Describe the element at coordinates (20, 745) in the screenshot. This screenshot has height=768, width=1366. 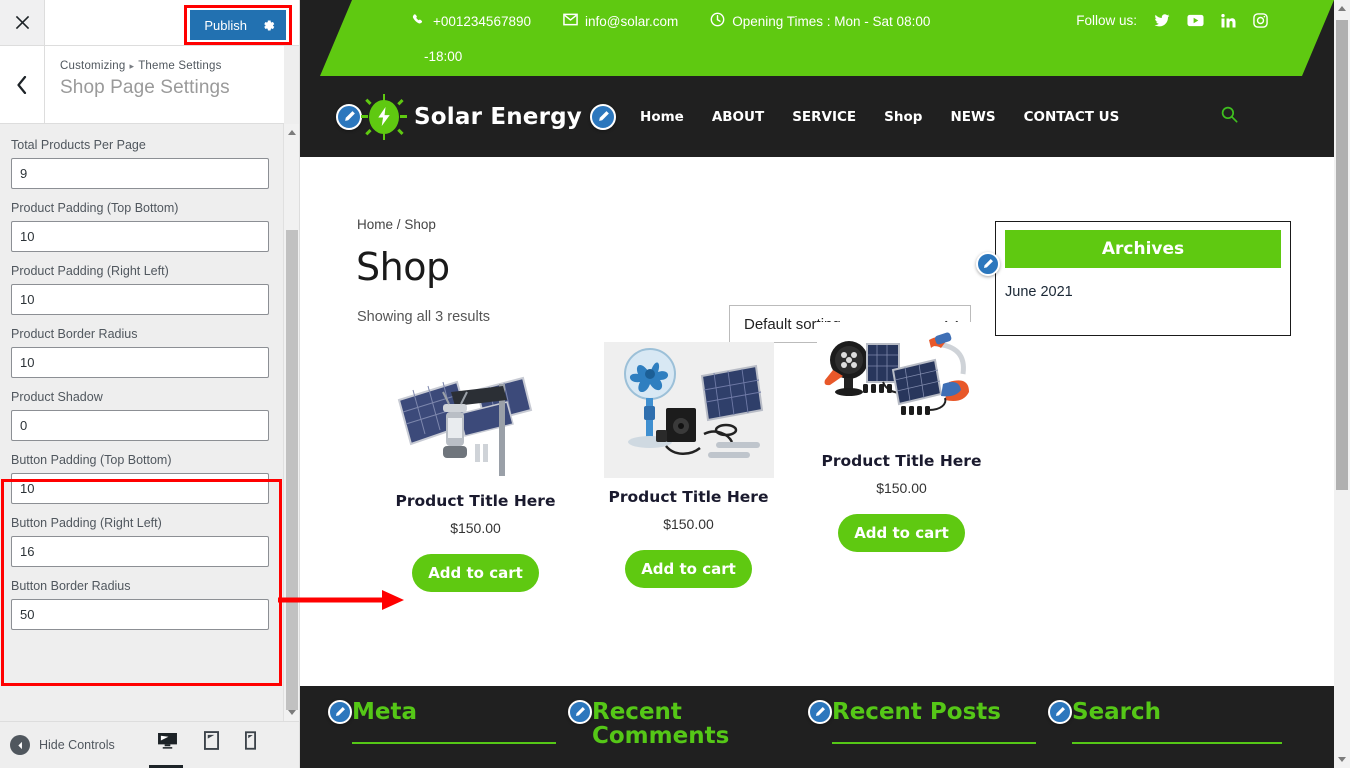
I see `collapse-left-icon` at that location.